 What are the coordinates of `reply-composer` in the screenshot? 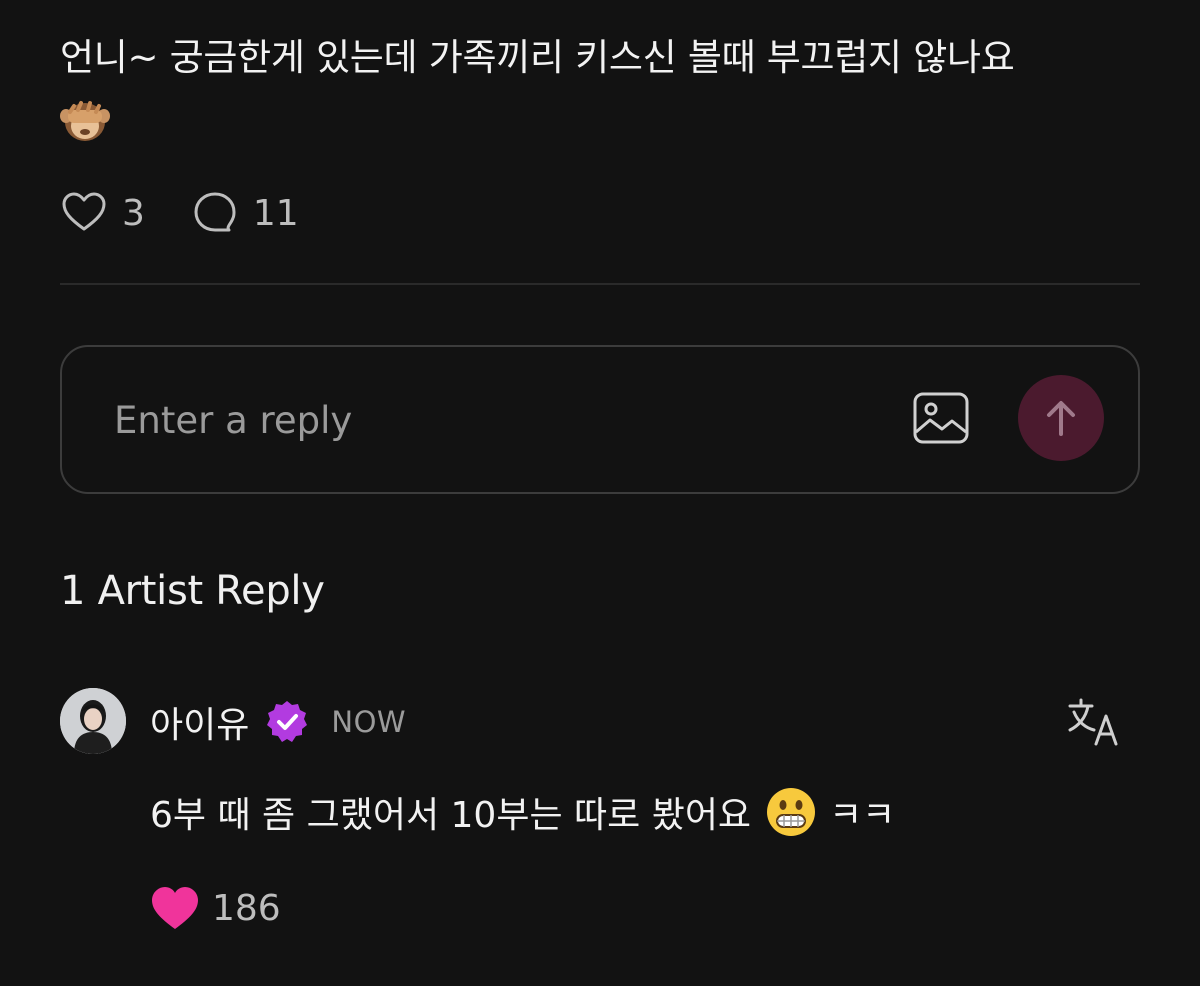 It's located at (600, 419).